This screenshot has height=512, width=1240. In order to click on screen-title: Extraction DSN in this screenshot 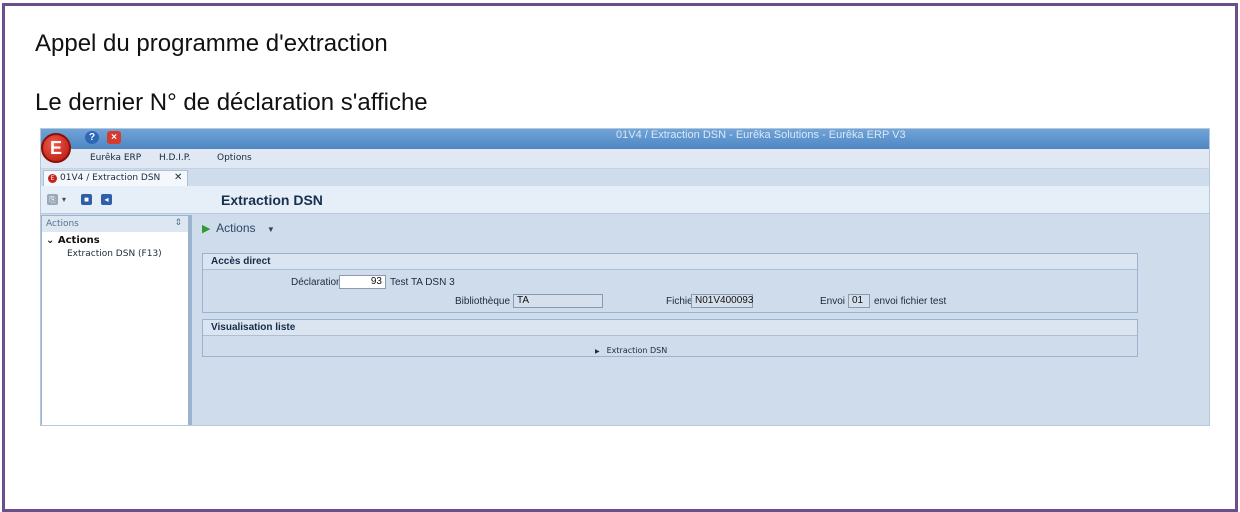, I will do `click(272, 200)`.